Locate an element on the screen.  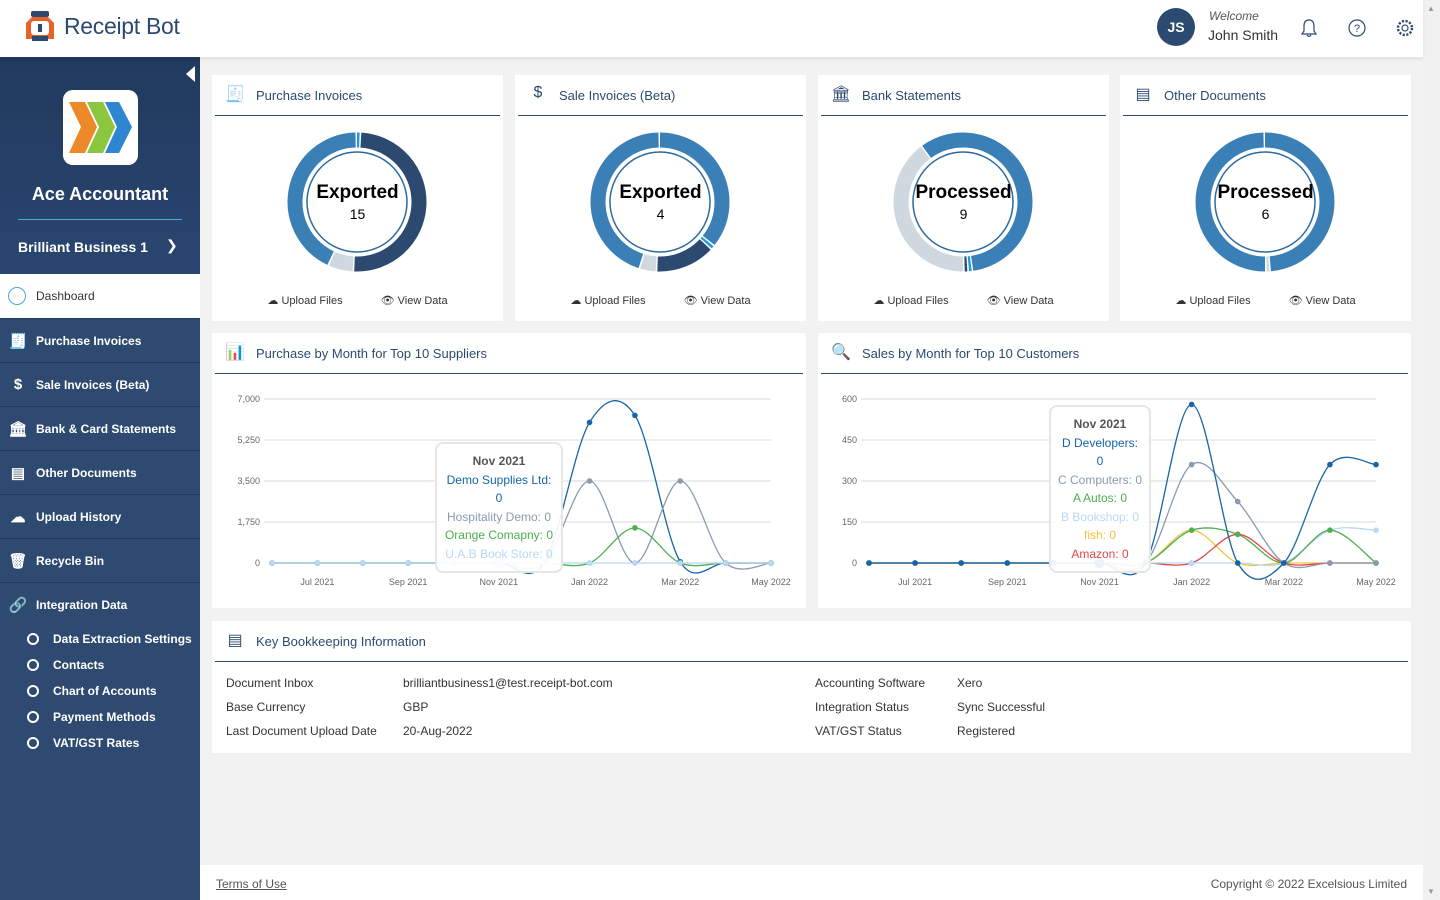
chevron-down-icon: ❯ is located at coordinates (172, 245).